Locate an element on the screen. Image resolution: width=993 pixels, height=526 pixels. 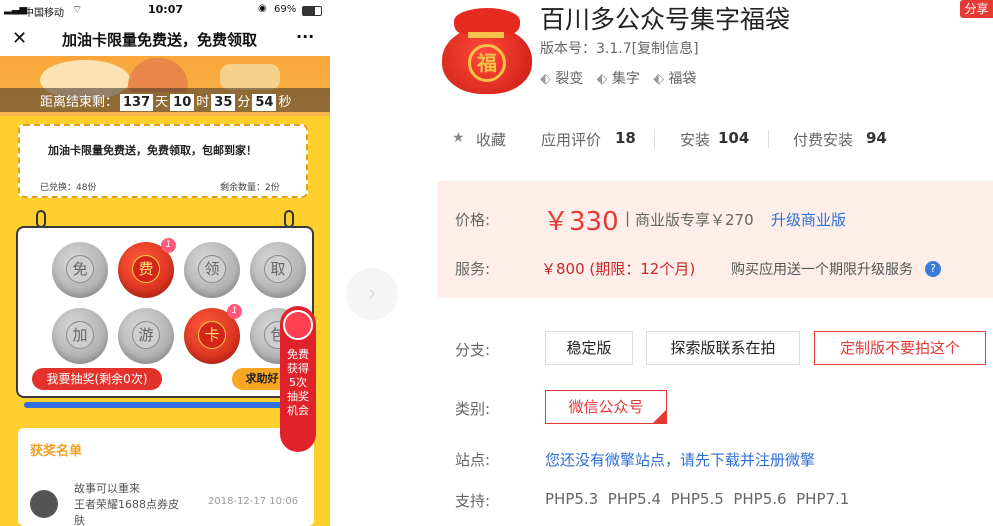
carrier: 中国移动 is located at coordinates (44, 13).